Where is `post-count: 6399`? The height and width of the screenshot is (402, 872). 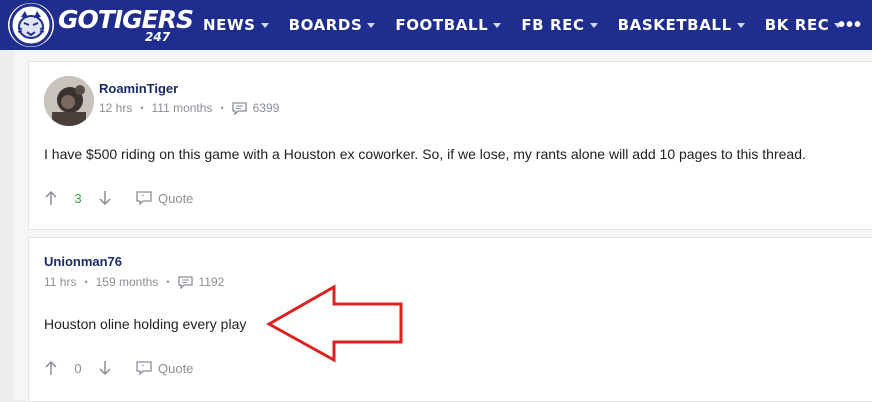 post-count: 6399 is located at coordinates (266, 108).